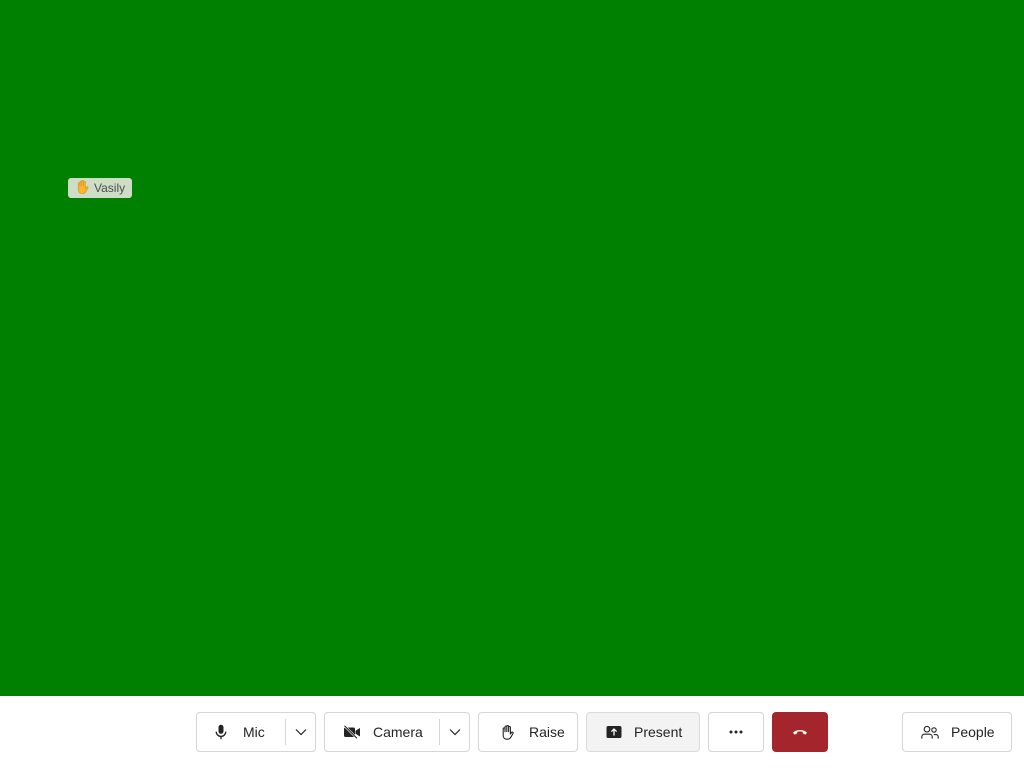 The width and height of the screenshot is (1024, 768). I want to click on participant-name: Vasily, so click(110, 188).